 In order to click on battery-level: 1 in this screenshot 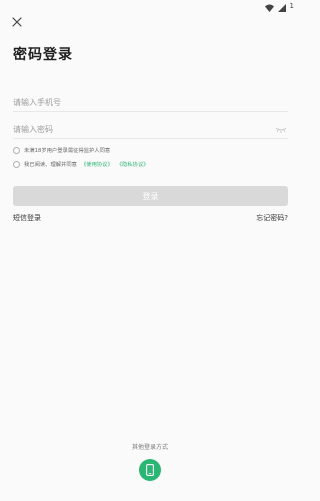, I will do `click(291, 6)`.